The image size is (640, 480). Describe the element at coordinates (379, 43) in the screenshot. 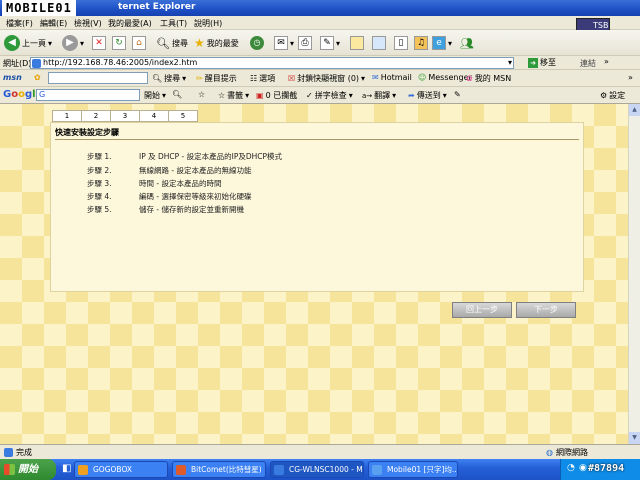

I see `research-button` at that location.